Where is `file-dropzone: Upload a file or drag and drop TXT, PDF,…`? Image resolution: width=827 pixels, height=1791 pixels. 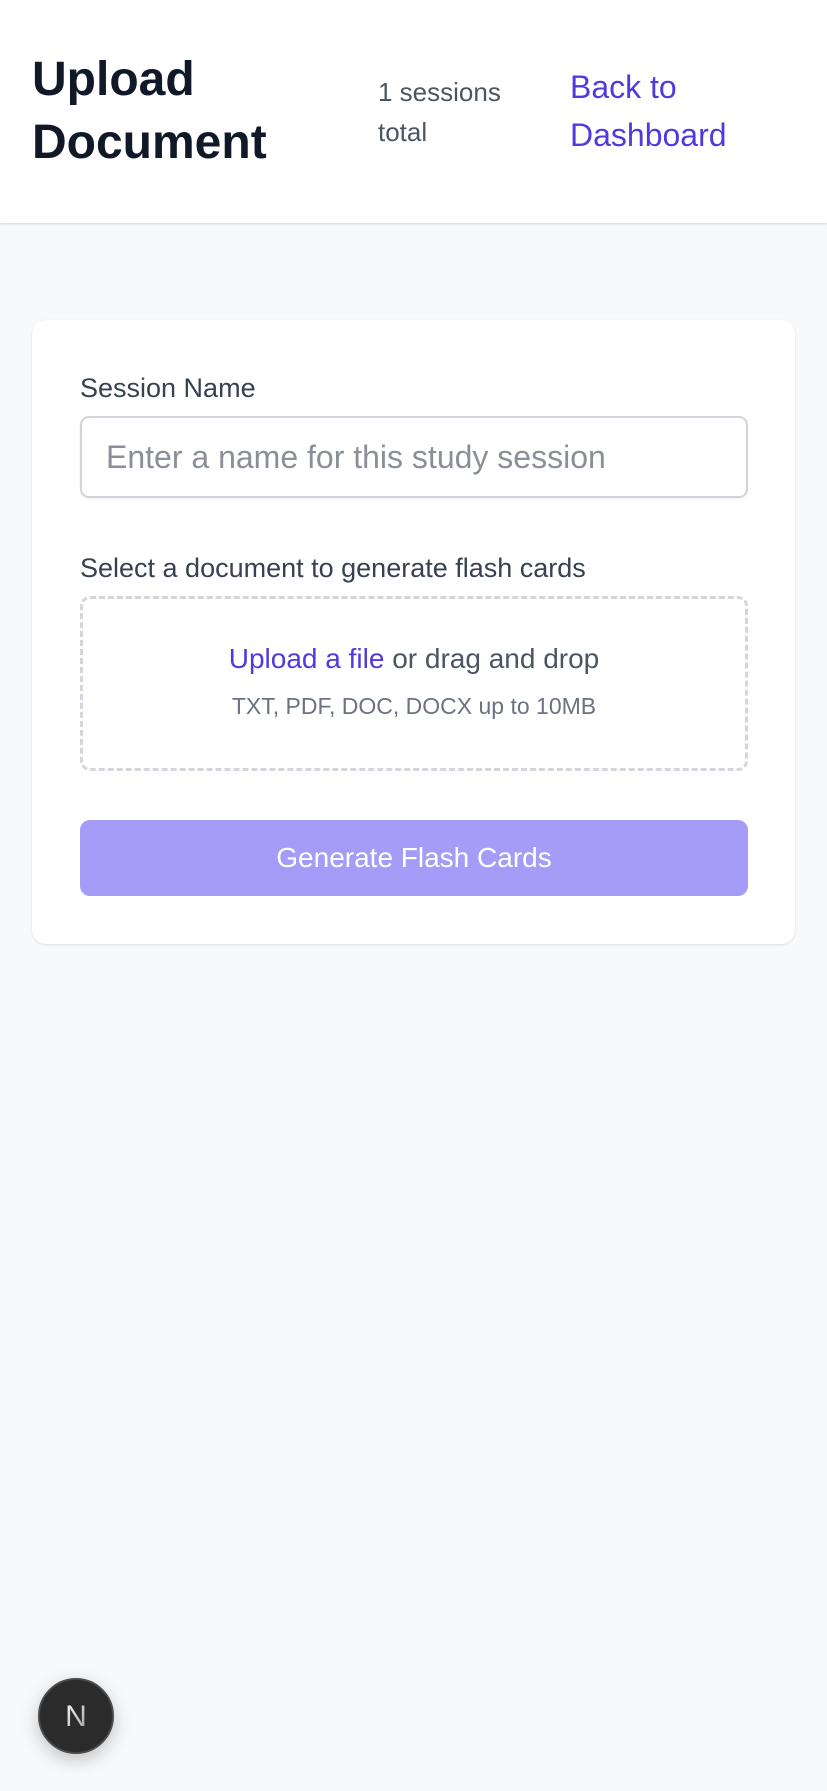 file-dropzone: Upload a file or drag and drop TXT, PDF,… is located at coordinates (414, 683).